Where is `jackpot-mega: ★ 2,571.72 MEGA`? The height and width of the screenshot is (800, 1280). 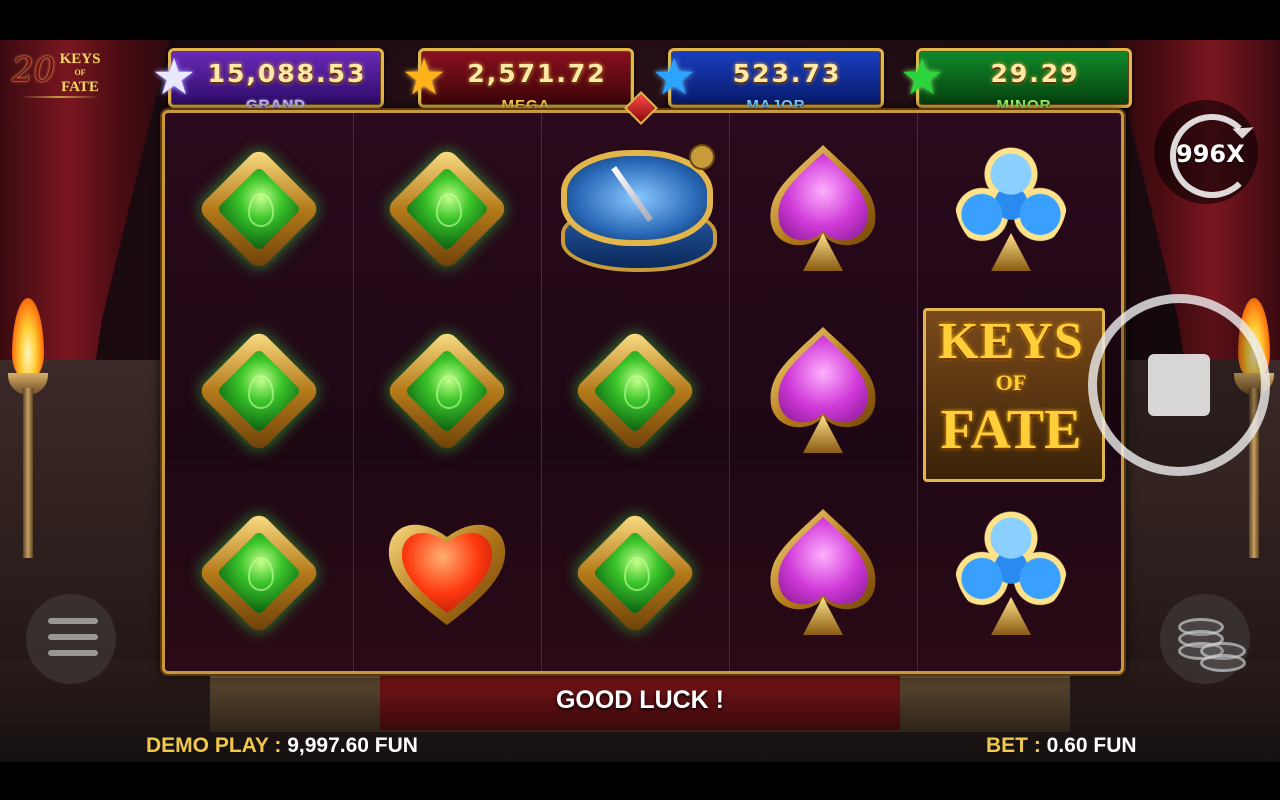
jackpot-mega: ★ 2,571.72 MEGA is located at coordinates (518, 81).